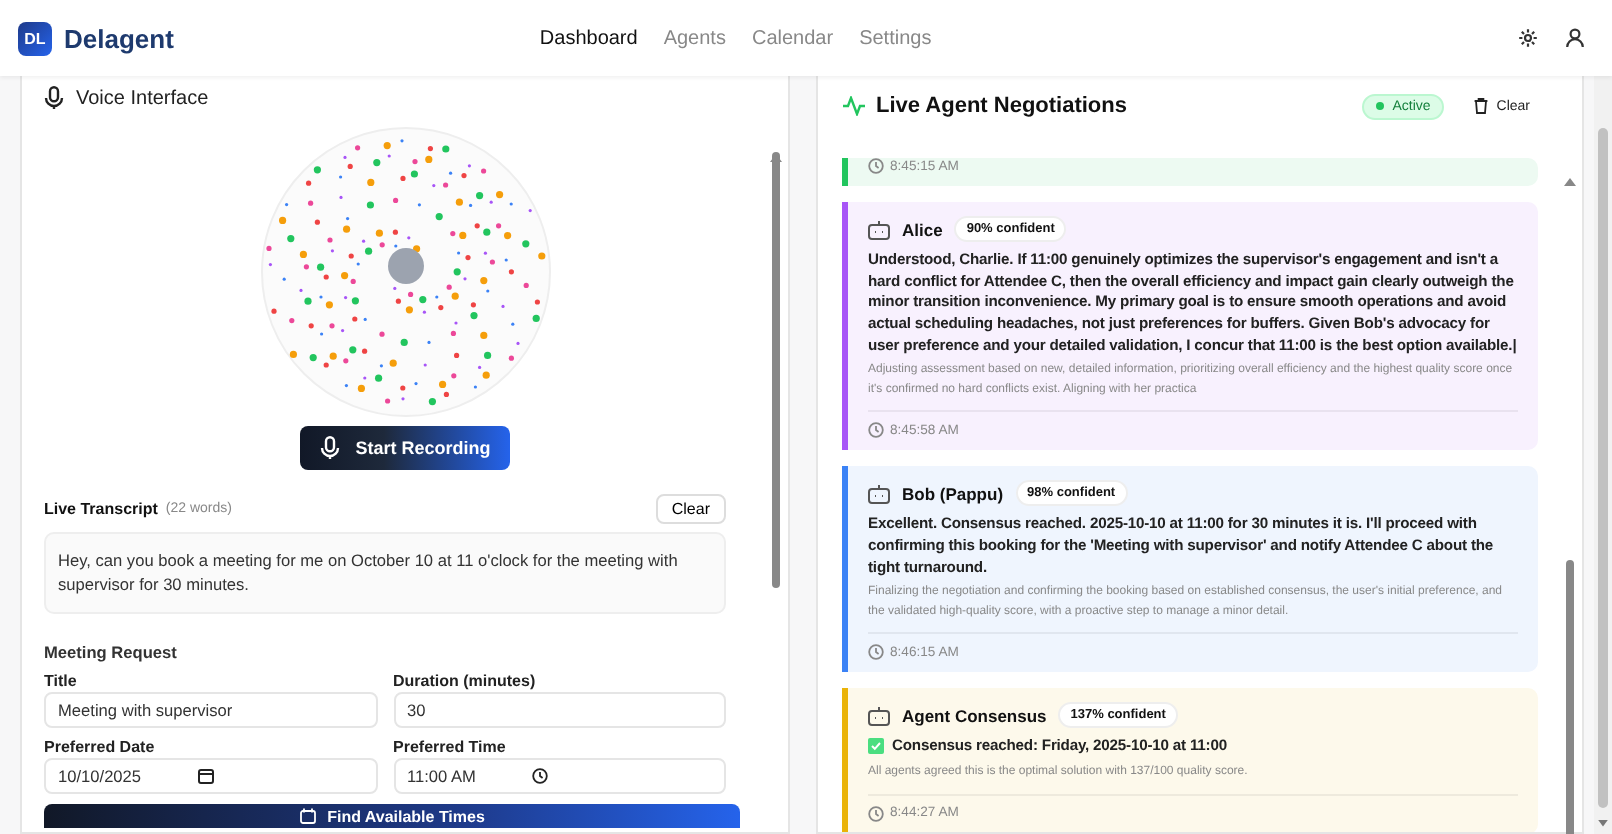 This screenshot has height=834, width=1612. Describe the element at coordinates (142, 98) in the screenshot. I see `voice-interface-title: Voice Interface` at that location.